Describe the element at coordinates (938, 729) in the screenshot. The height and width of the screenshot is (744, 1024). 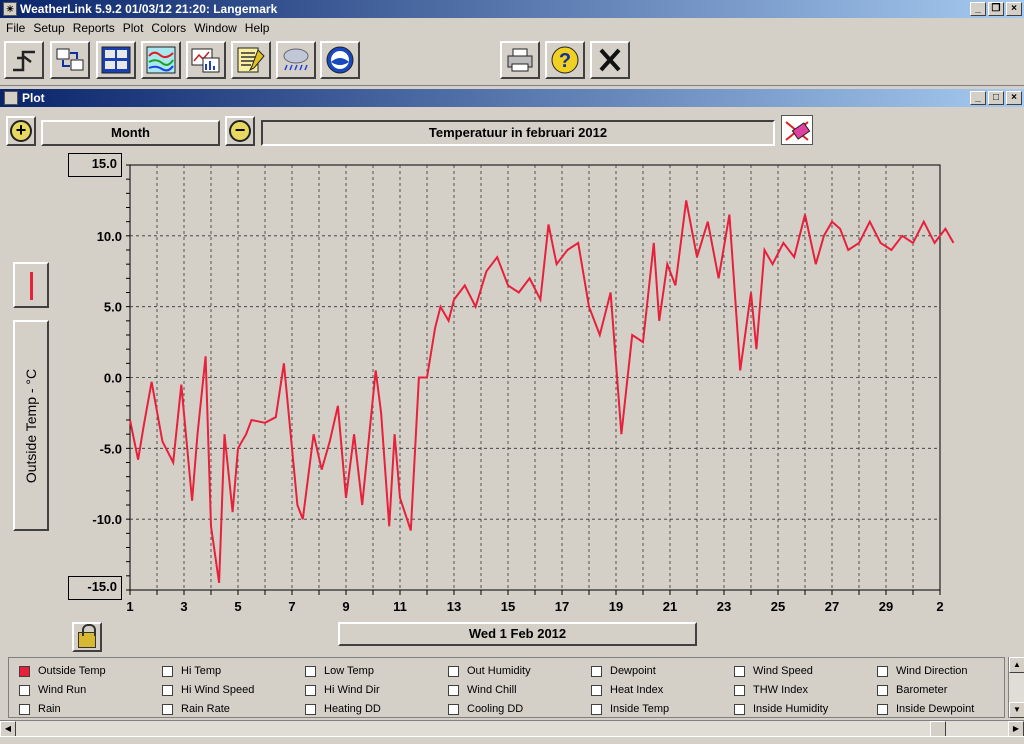
I see `scroll-thumb` at that location.